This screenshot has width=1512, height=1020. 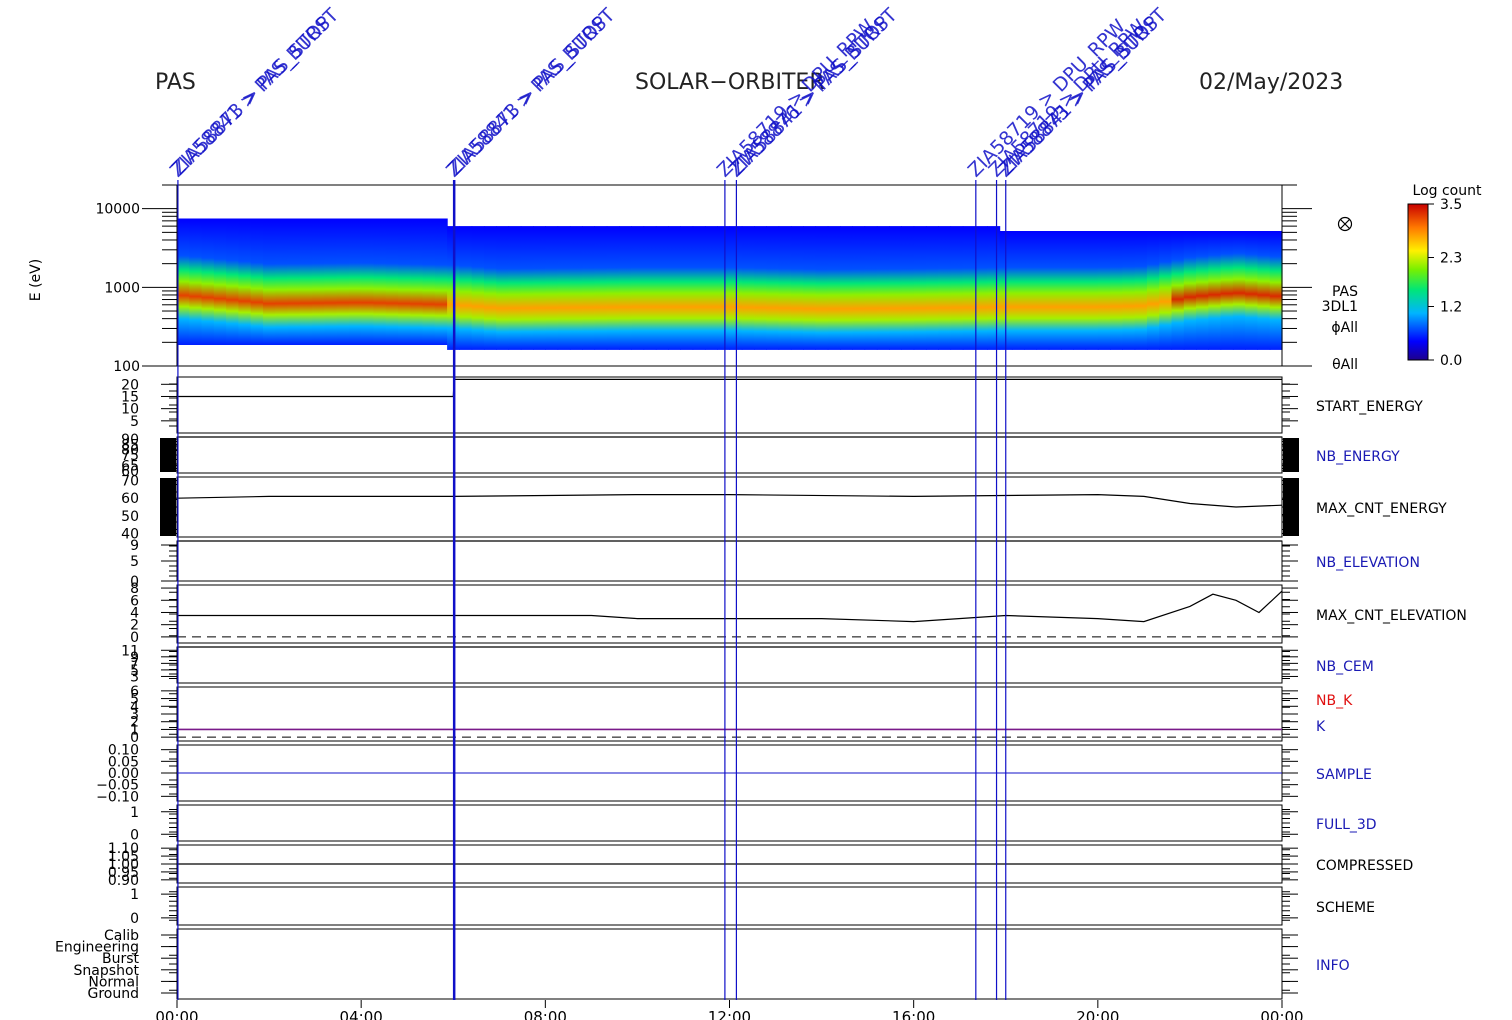 I want to click on x-tick-label: 20:00, so click(x=1097, y=1014).